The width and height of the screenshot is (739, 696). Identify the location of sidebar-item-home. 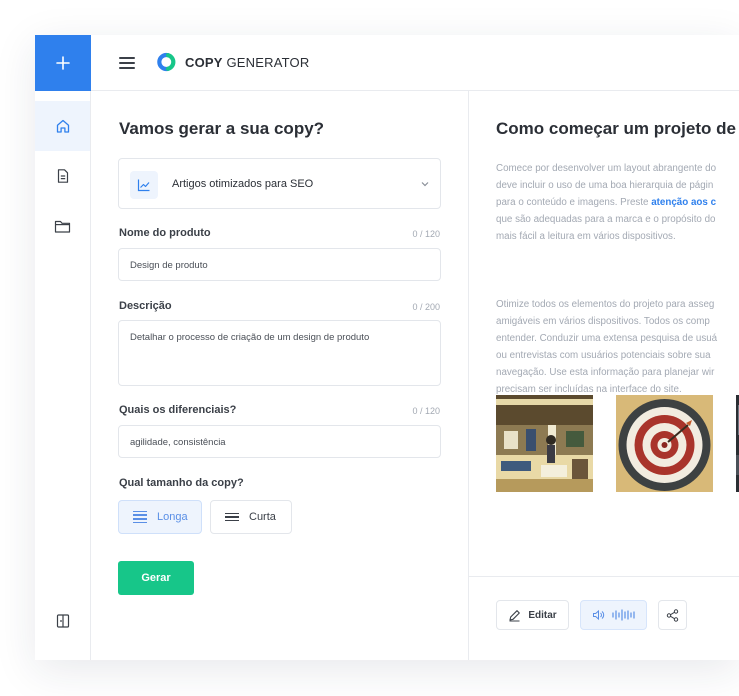
(62, 126).